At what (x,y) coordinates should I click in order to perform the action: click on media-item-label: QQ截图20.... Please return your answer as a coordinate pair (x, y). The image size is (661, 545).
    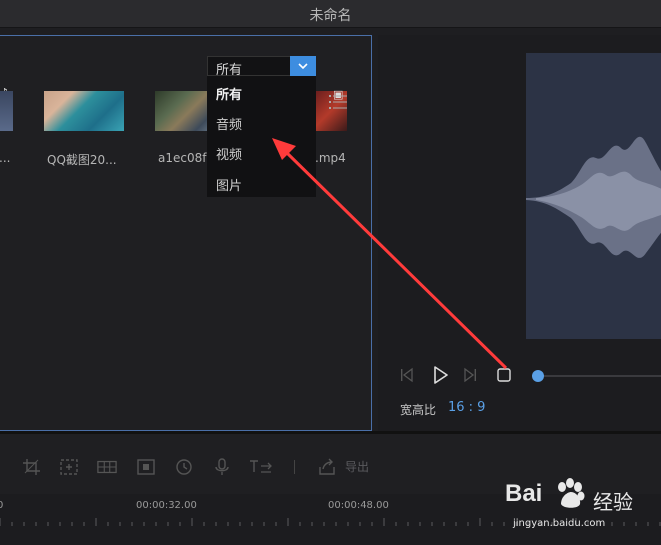
    Looking at the image, I should click on (82, 160).